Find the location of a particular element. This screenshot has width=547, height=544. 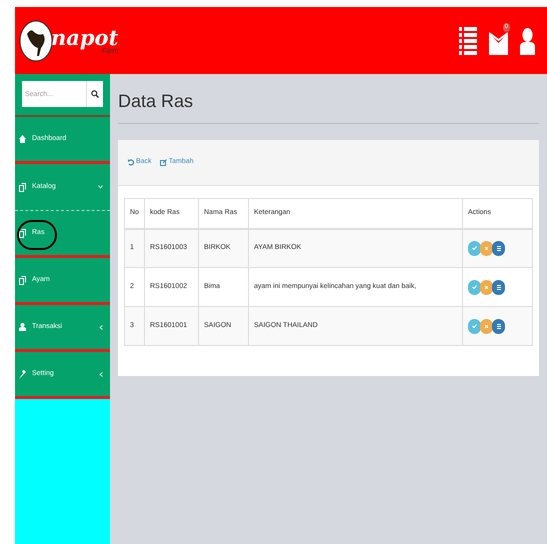

search-icon is located at coordinates (95, 94).